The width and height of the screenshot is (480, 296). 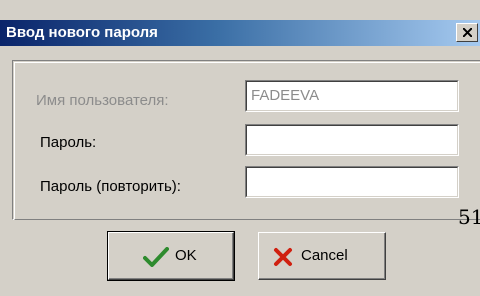 What do you see at coordinates (110, 186) in the screenshot?
I see `password-repeat-label: Пароль (повторить):` at bounding box center [110, 186].